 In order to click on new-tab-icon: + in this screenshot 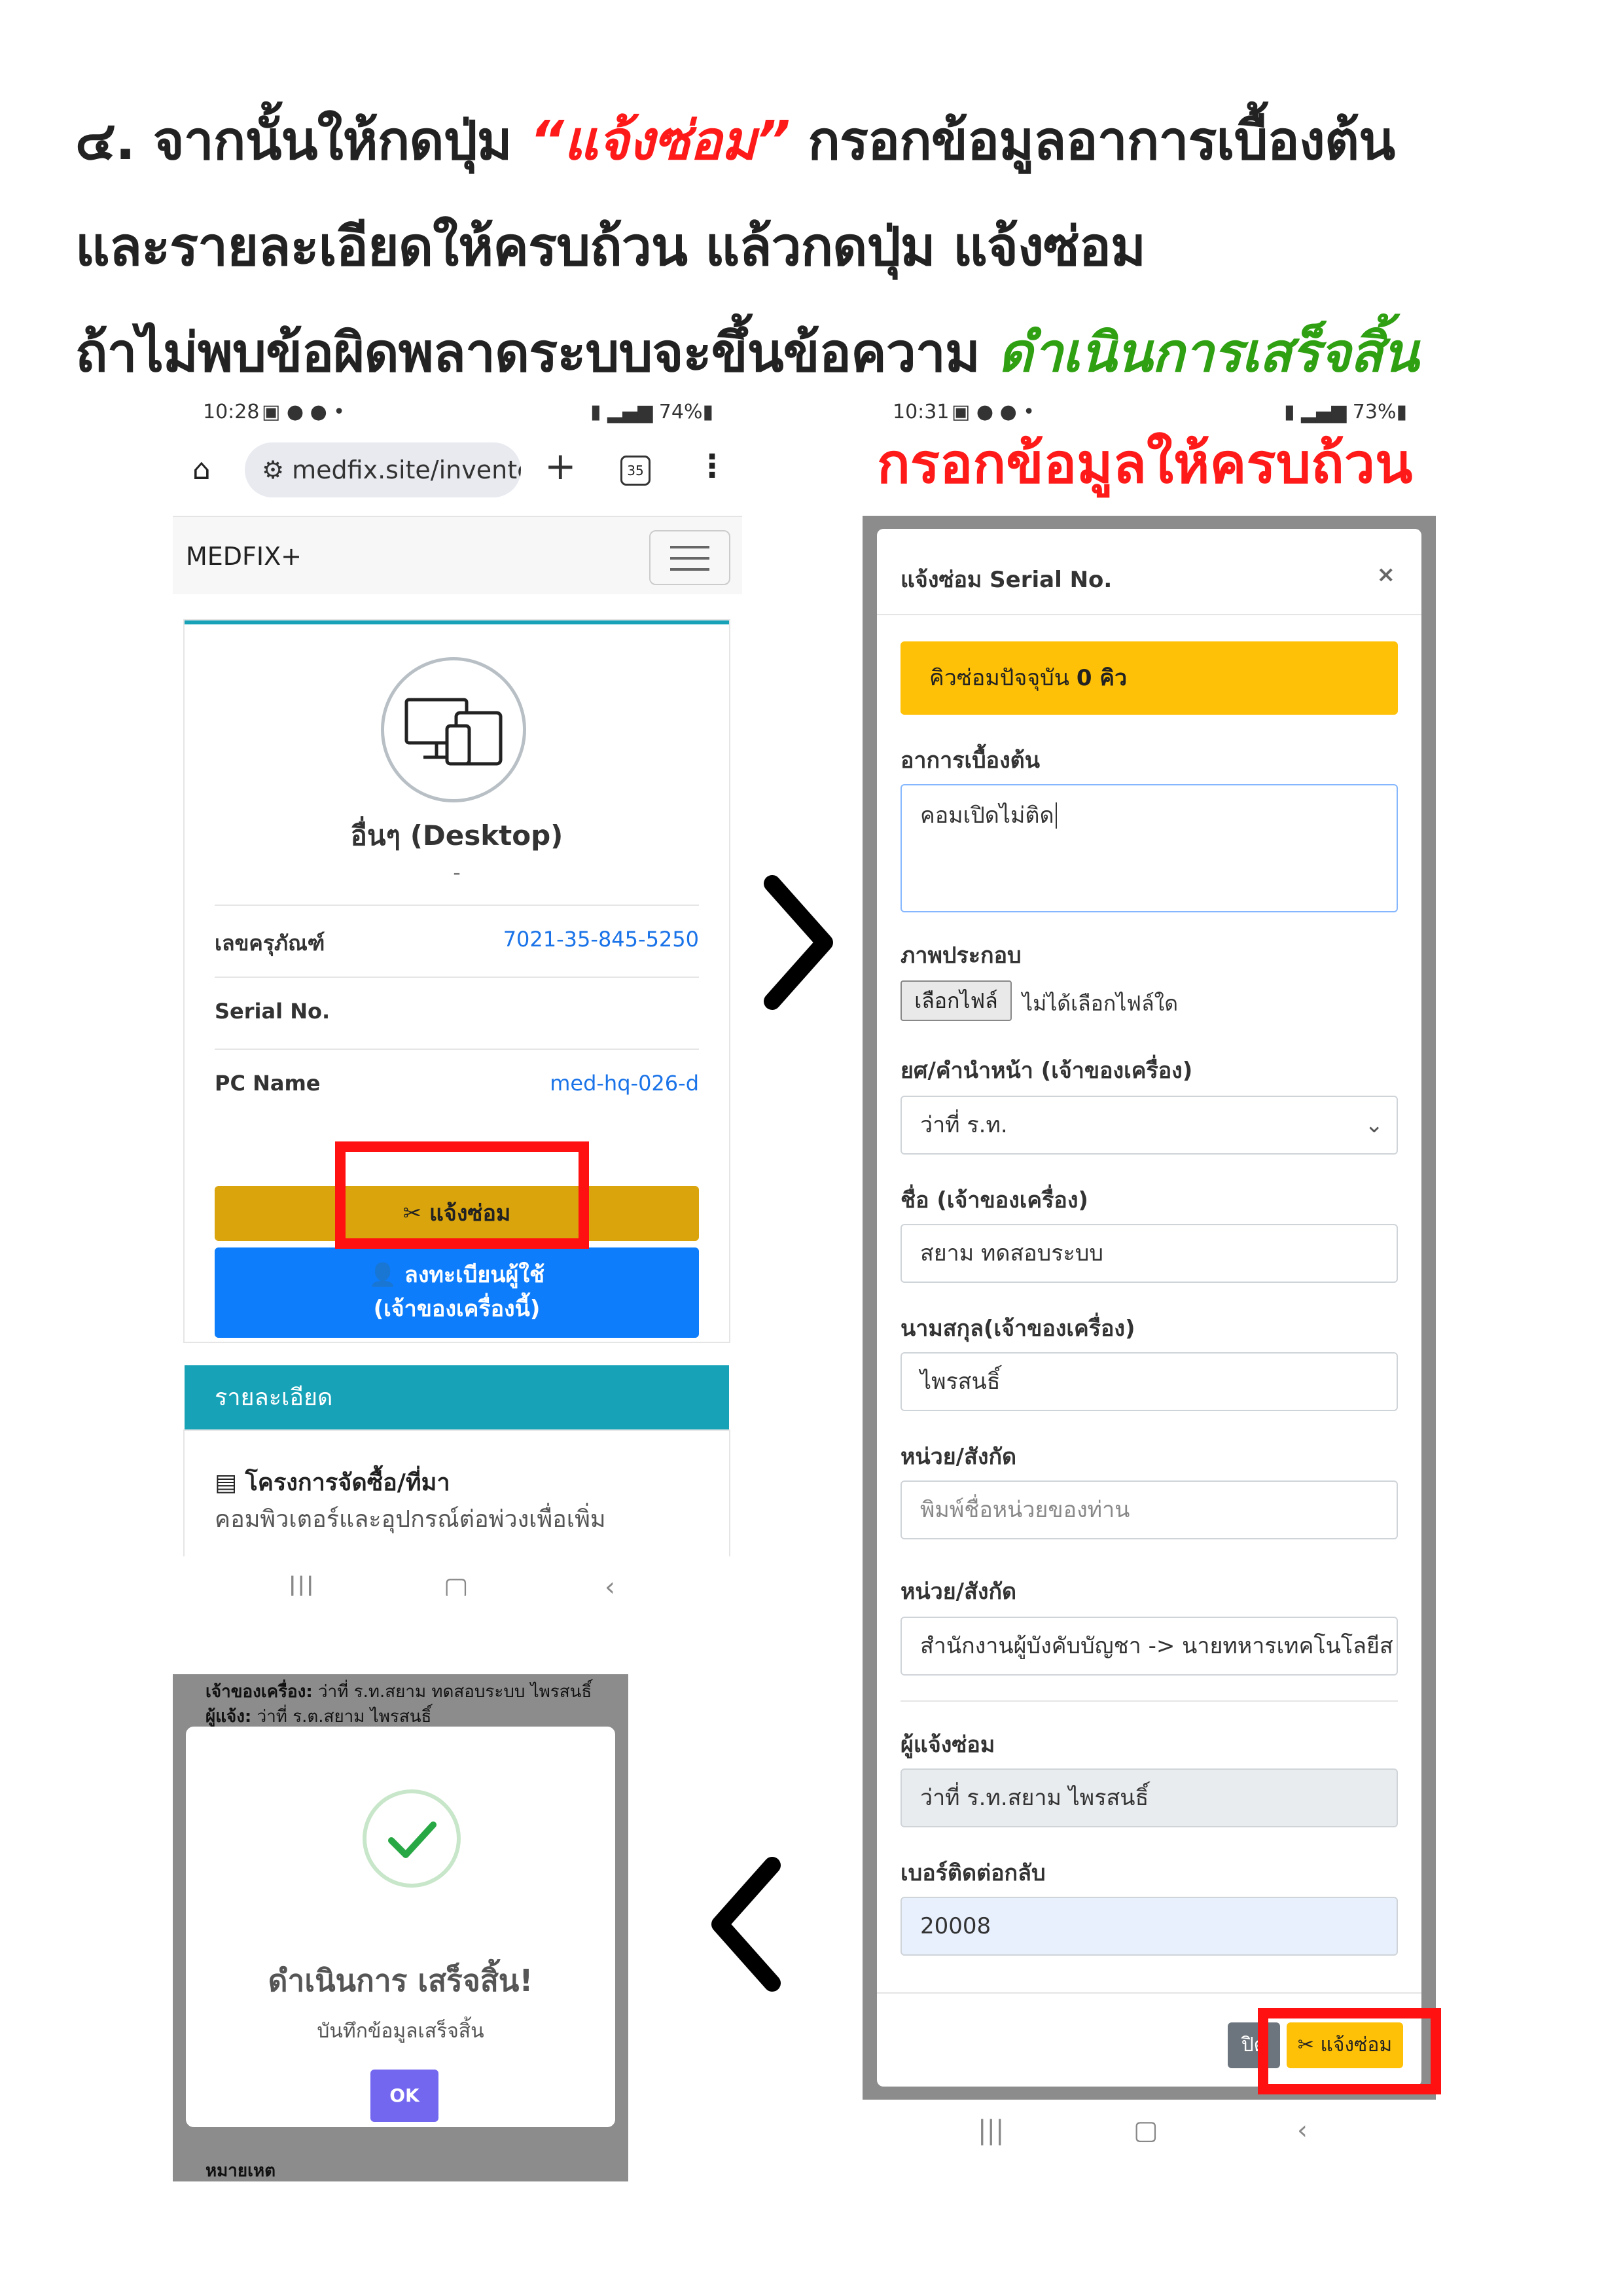, I will do `click(560, 466)`.